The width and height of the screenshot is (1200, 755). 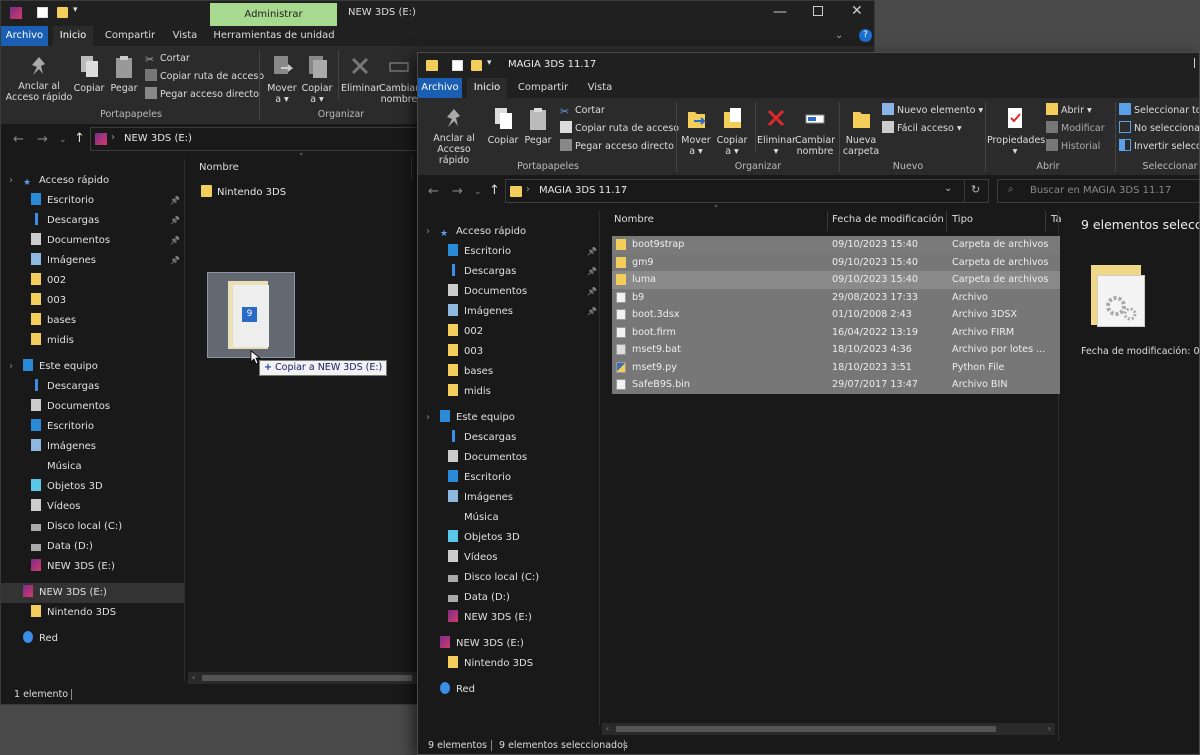 I want to click on easy-access-button: Fácil acceso ▾, so click(x=922, y=129).